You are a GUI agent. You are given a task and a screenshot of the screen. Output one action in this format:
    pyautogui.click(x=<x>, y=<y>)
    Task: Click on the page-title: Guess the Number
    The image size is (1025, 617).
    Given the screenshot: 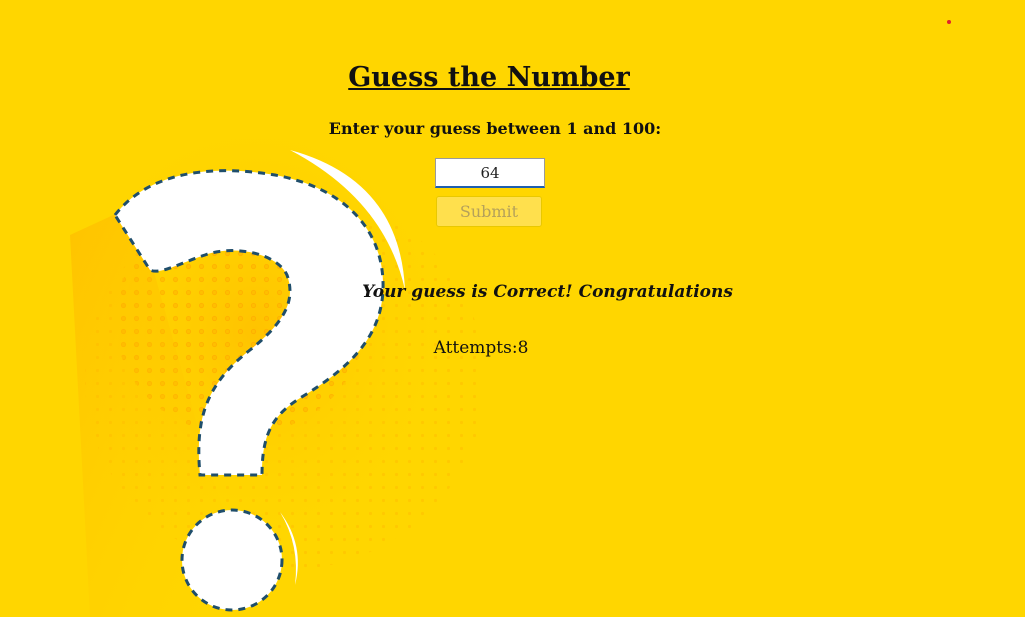 What is the action you would take?
    pyautogui.click(x=489, y=77)
    